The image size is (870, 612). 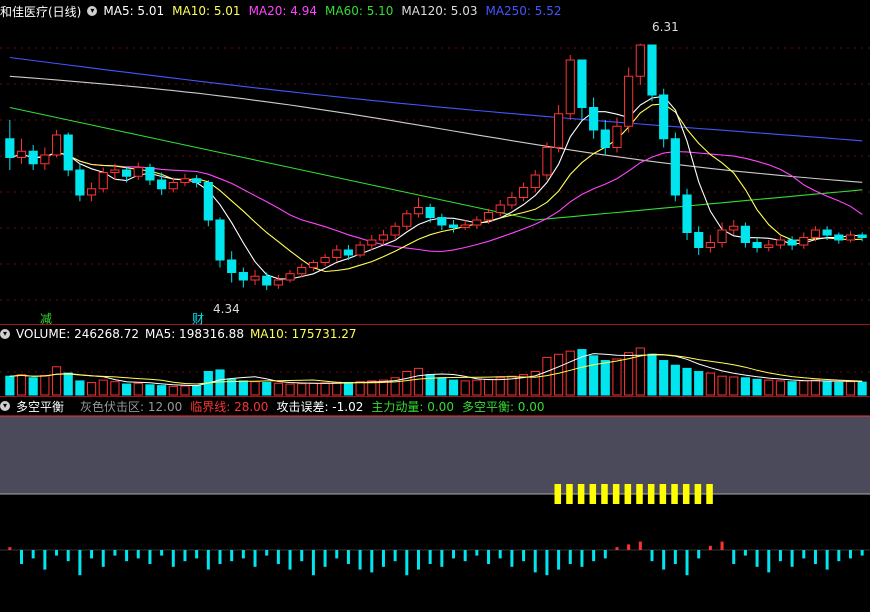 What do you see at coordinates (134, 11) in the screenshot?
I see `ma-legend-item: MA5: 5.01` at bounding box center [134, 11].